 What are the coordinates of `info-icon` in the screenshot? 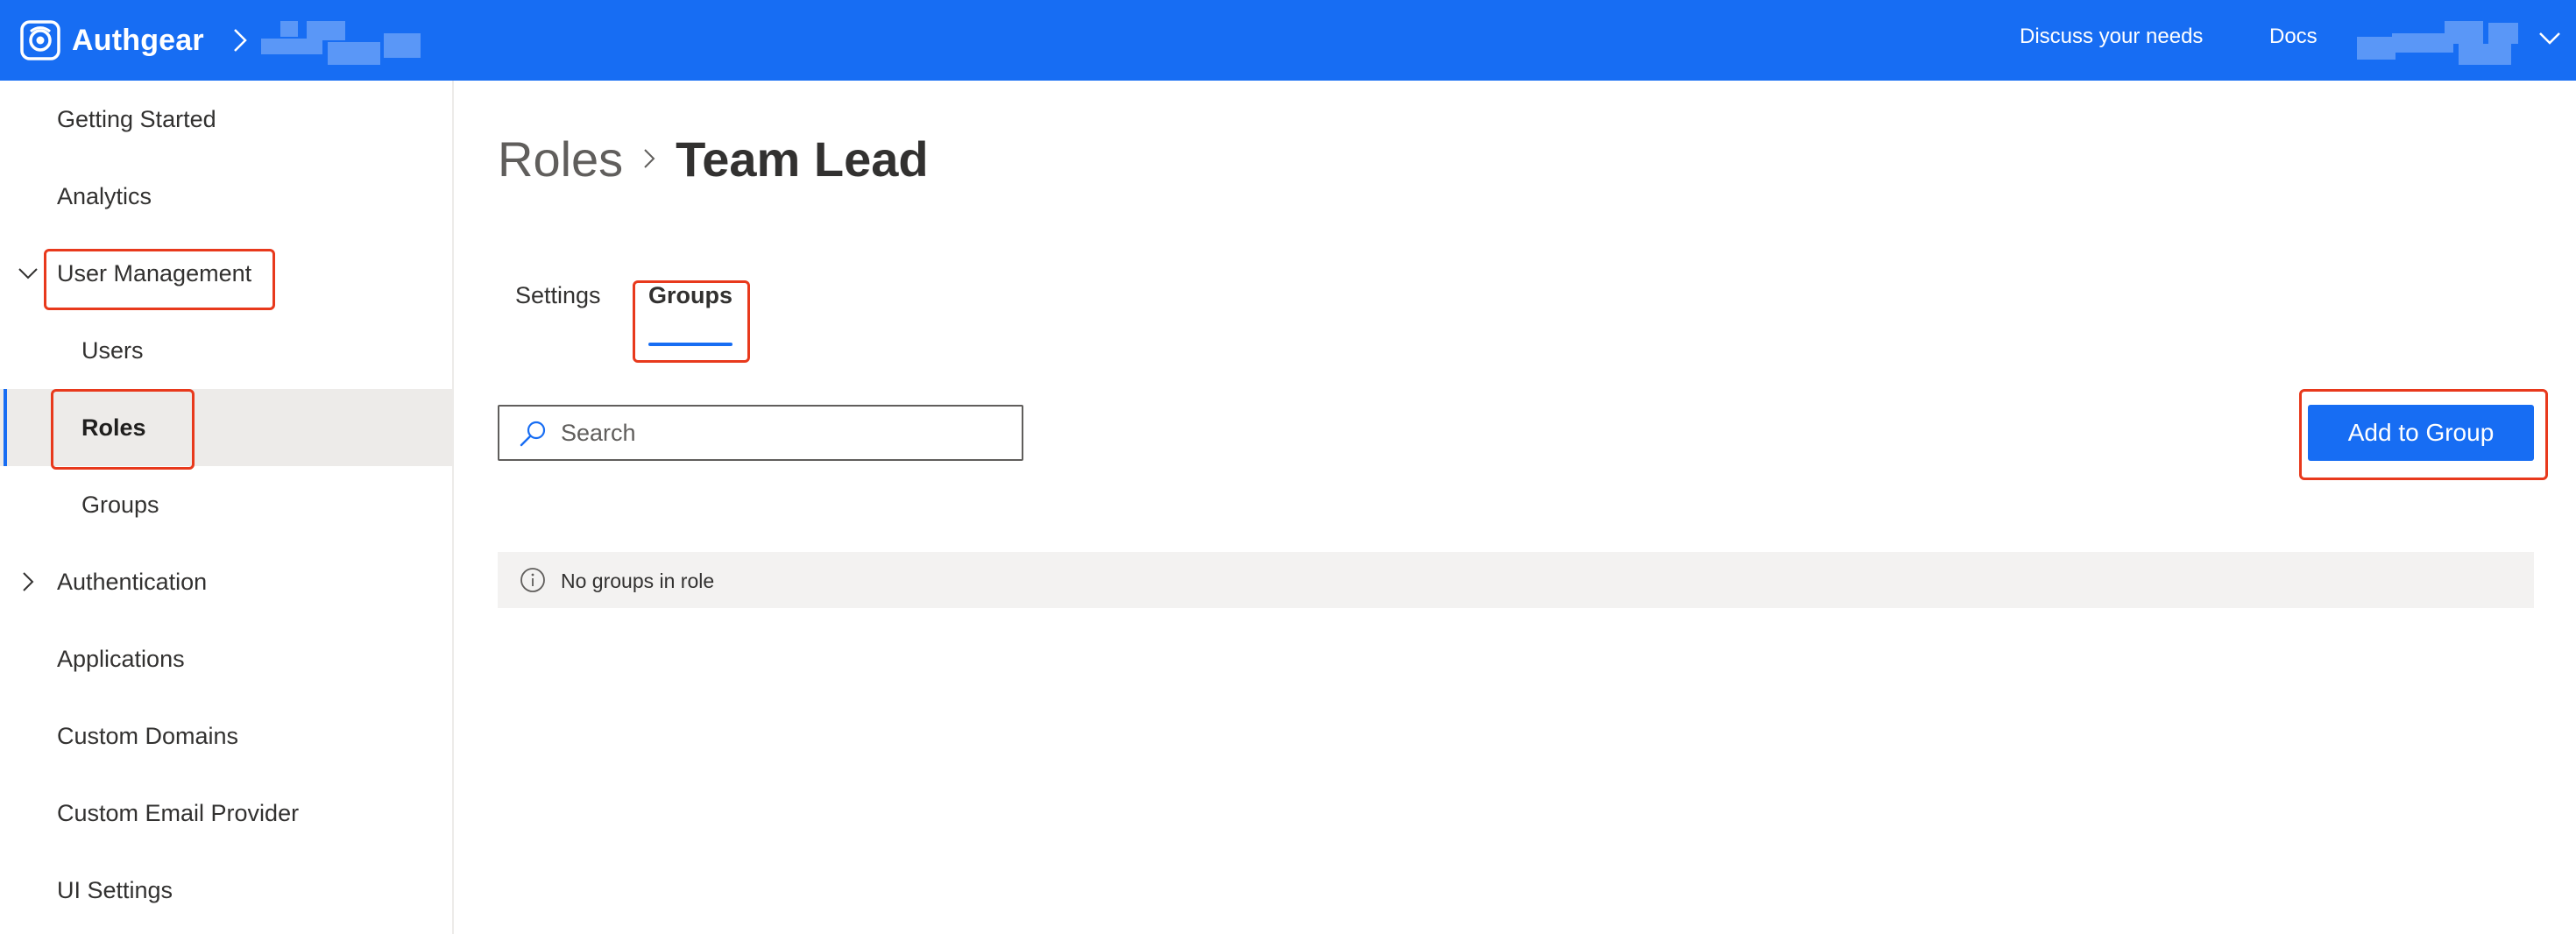 It's located at (532, 580).